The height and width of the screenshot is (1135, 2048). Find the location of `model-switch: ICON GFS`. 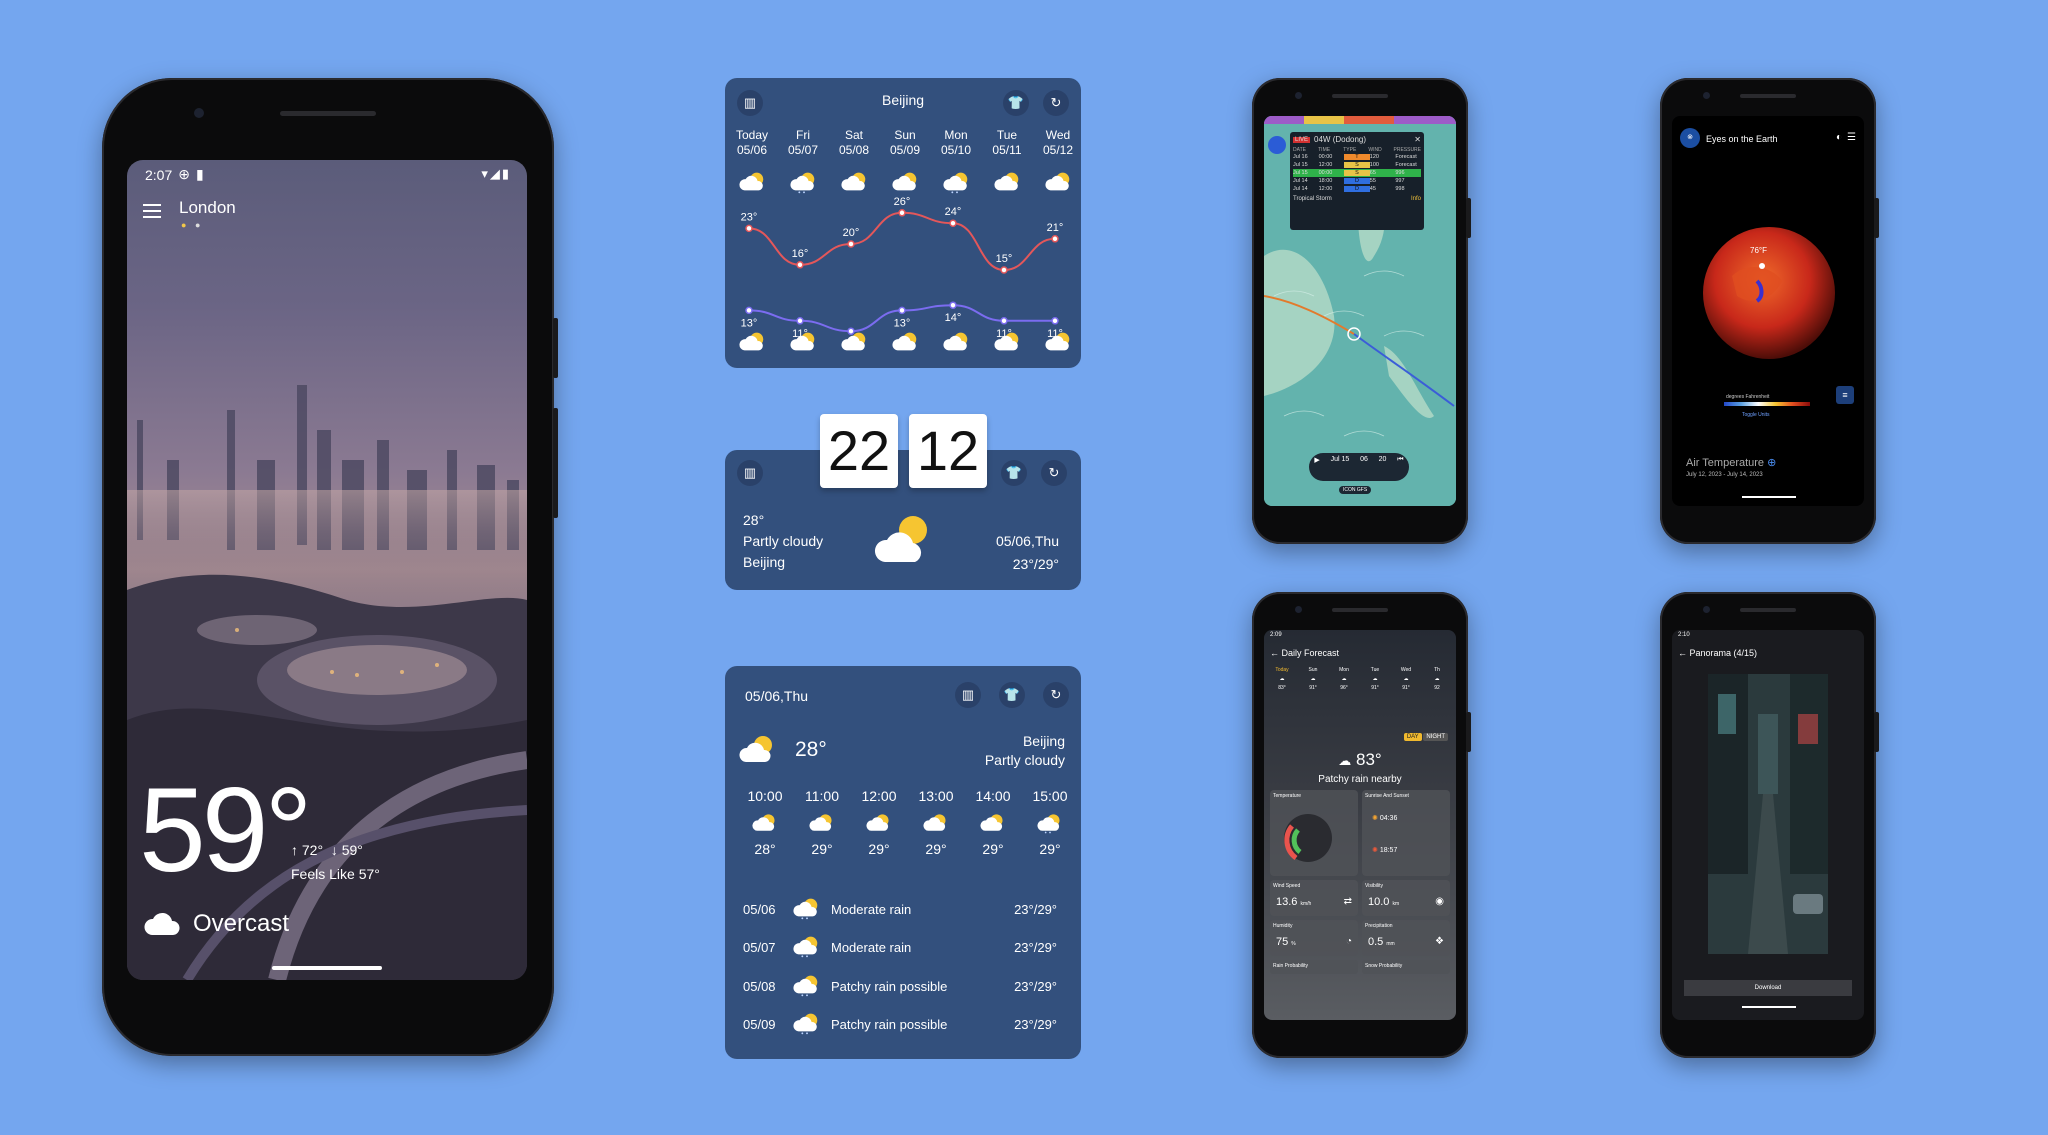

model-switch: ICON GFS is located at coordinates (1355, 490).